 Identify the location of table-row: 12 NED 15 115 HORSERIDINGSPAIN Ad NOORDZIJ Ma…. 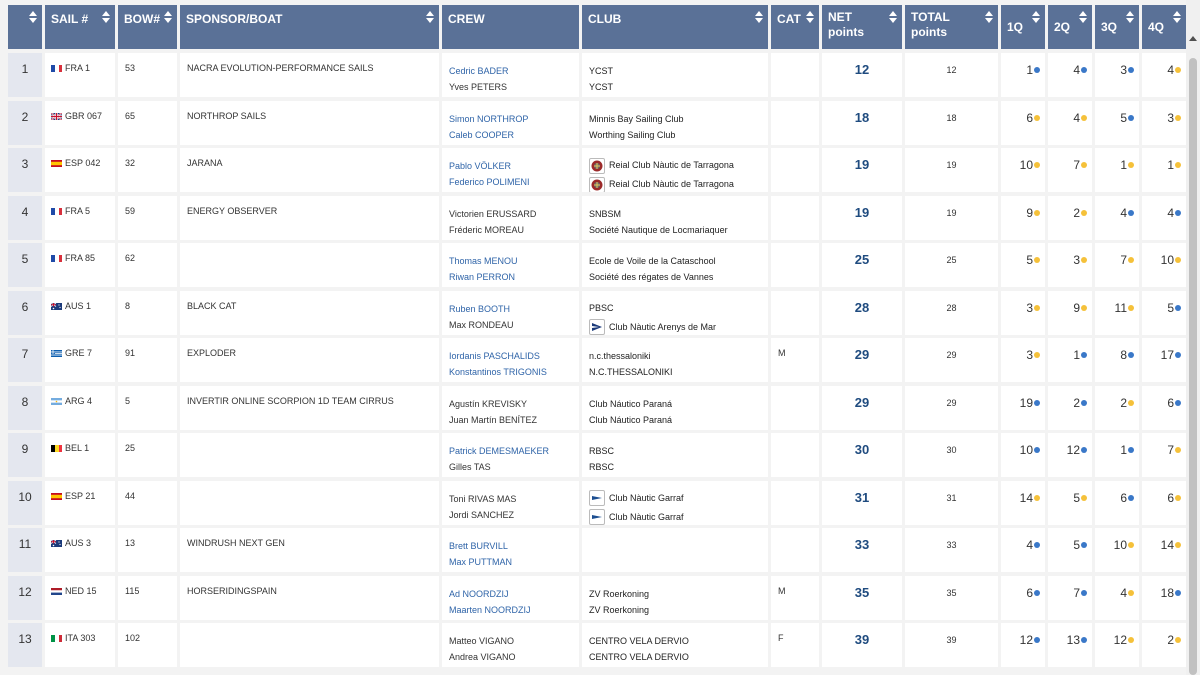
(597, 597).